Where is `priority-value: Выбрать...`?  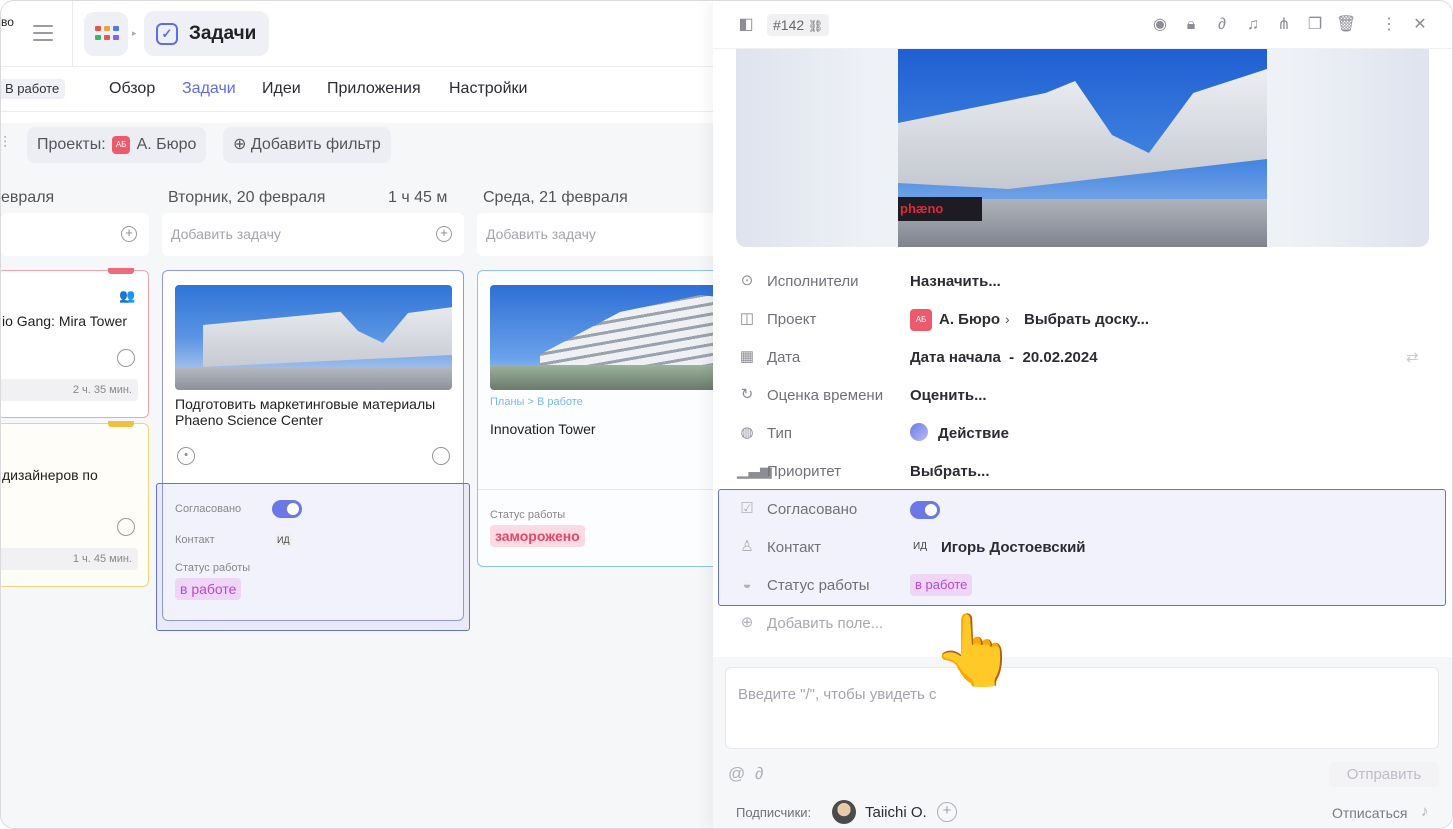
priority-value: Выбрать... is located at coordinates (949, 471).